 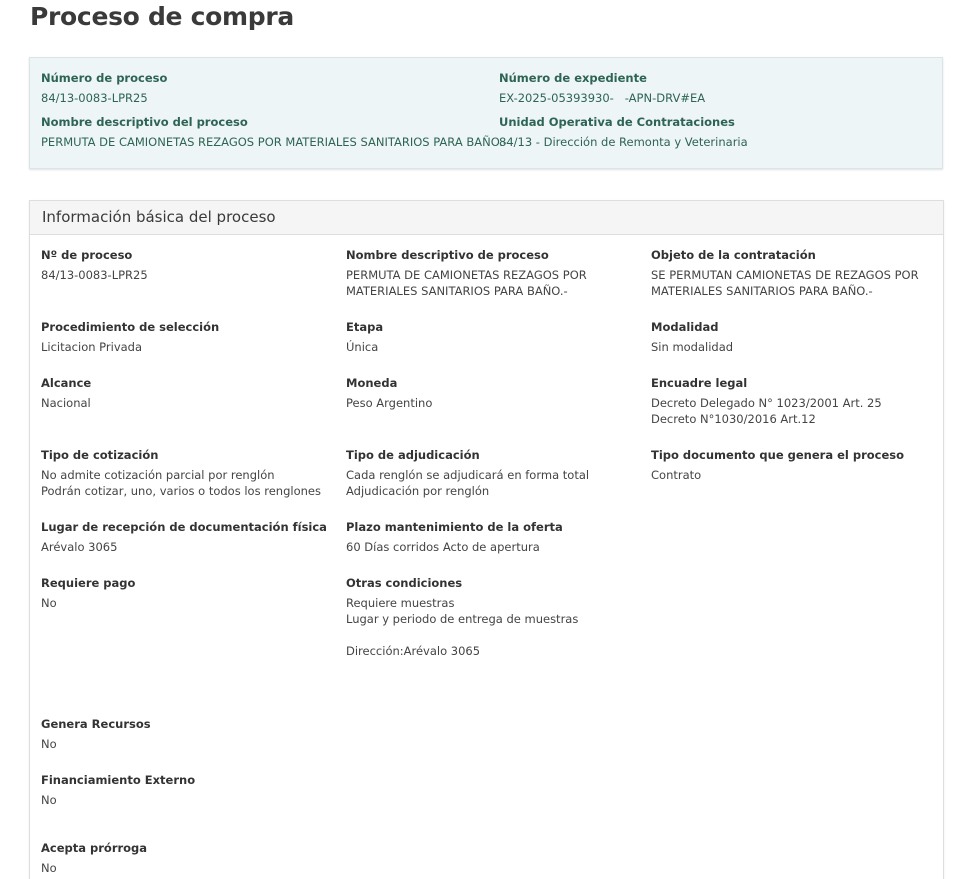 What do you see at coordinates (413, 651) in the screenshot?
I see `field-value-line: Dirección:Arévalo 3065` at bounding box center [413, 651].